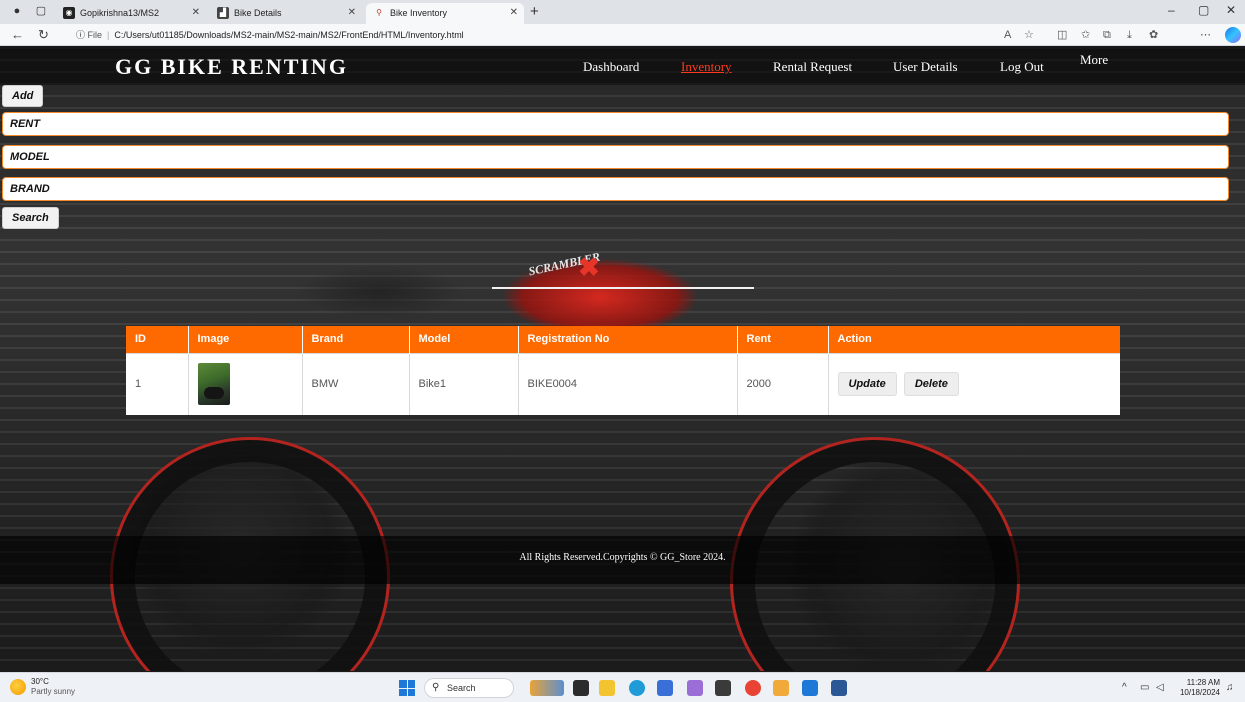 This screenshot has height=702, width=1245. Describe the element at coordinates (131, 13) in the screenshot. I see `browser-tab-github: ◉ Gopikrishna13/MS2 ✕` at that location.